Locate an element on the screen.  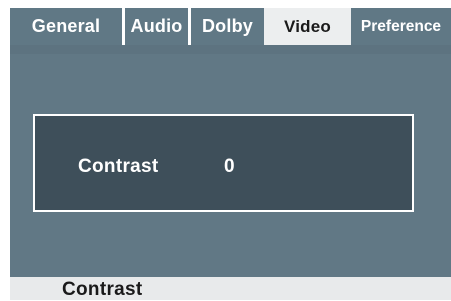
tab-dolby-label: Dolby is located at coordinates (227, 26).